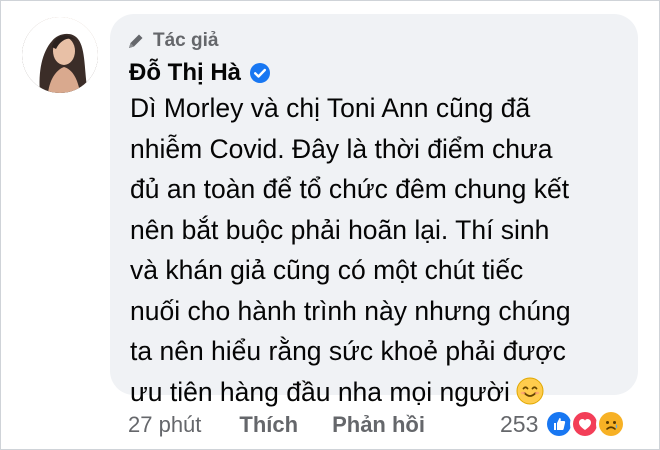 This screenshot has height=450, width=660. Describe the element at coordinates (519, 423) in the screenshot. I see `reaction-count: 253` at that location.